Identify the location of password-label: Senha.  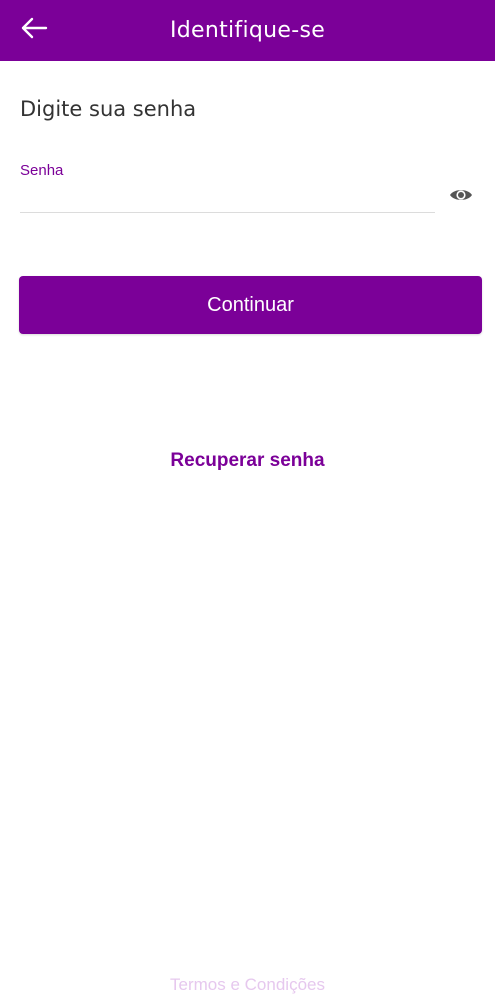
(42, 170).